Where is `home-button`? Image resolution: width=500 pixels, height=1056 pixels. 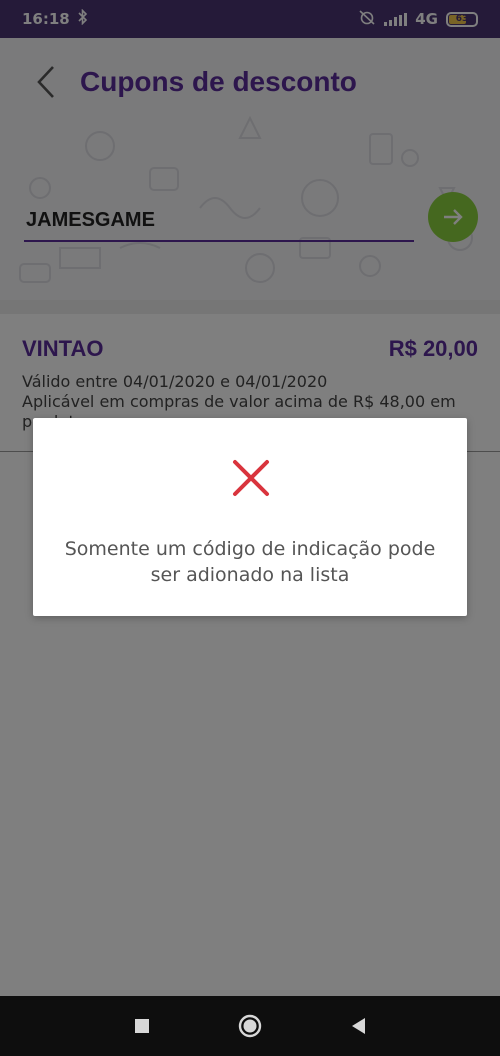 home-button is located at coordinates (250, 1026).